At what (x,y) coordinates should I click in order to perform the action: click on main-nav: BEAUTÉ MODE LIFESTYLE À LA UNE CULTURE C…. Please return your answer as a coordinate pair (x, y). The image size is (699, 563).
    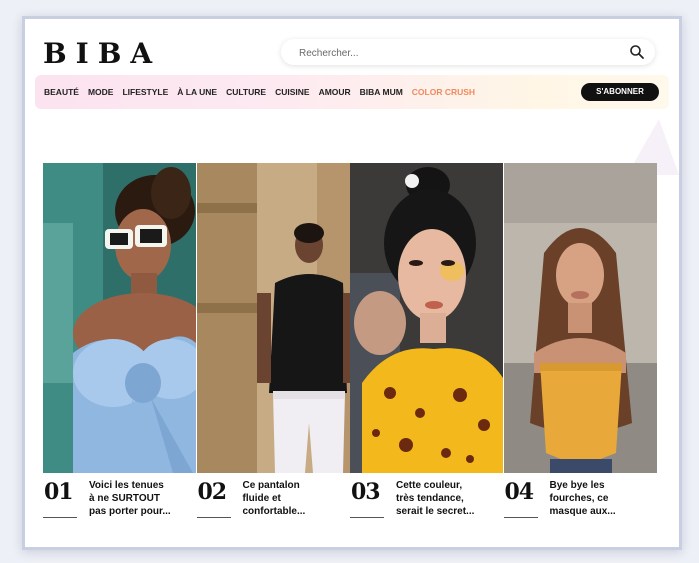
    Looking at the image, I should click on (352, 92).